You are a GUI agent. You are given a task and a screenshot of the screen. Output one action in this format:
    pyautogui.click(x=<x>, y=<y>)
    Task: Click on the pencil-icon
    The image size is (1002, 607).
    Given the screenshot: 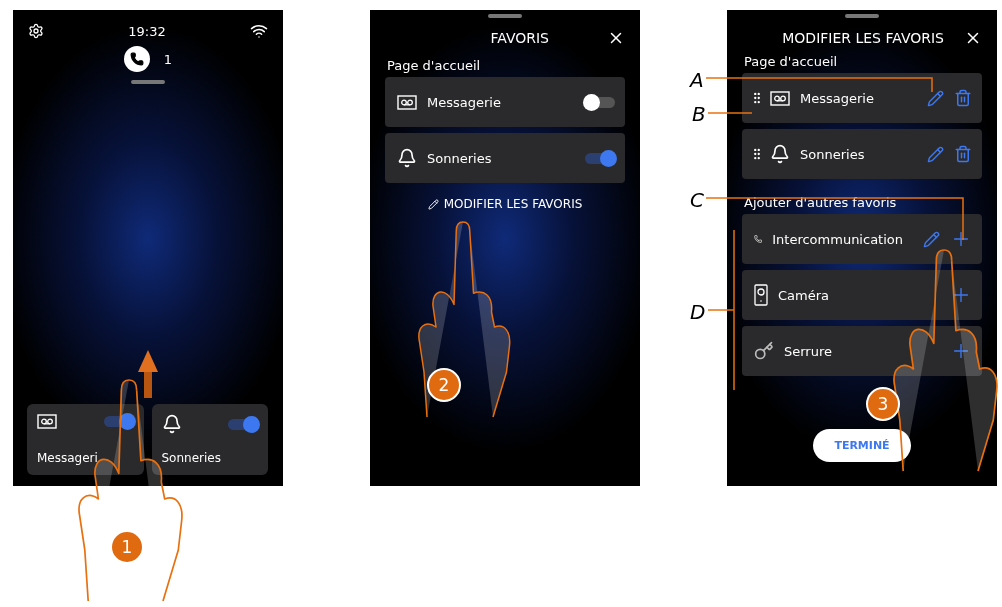 What is the action you would take?
    pyautogui.click(x=433, y=204)
    